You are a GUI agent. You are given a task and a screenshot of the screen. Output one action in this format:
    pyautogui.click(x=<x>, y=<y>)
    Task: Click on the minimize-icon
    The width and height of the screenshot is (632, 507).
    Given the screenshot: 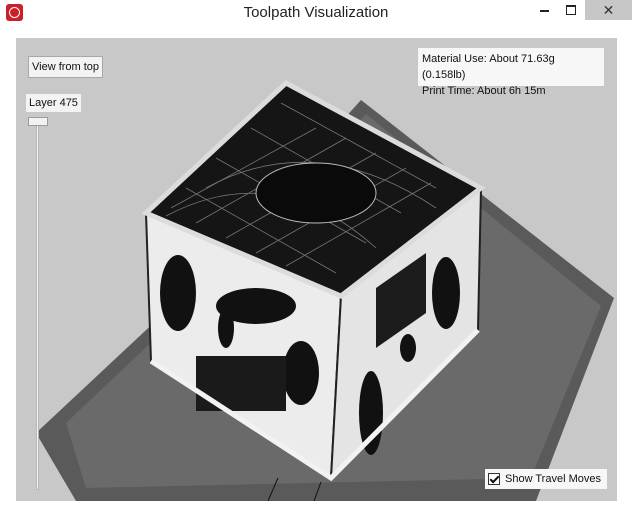 What is the action you would take?
    pyautogui.click(x=544, y=11)
    